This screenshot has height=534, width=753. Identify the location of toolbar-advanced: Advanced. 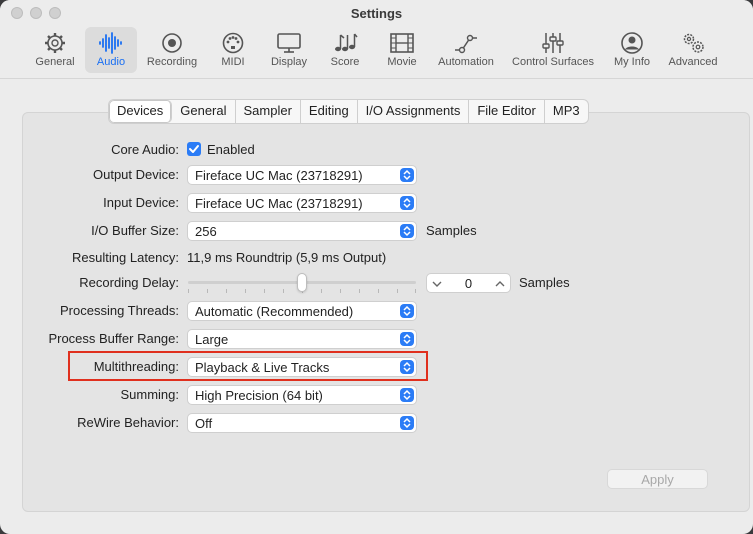
(693, 50).